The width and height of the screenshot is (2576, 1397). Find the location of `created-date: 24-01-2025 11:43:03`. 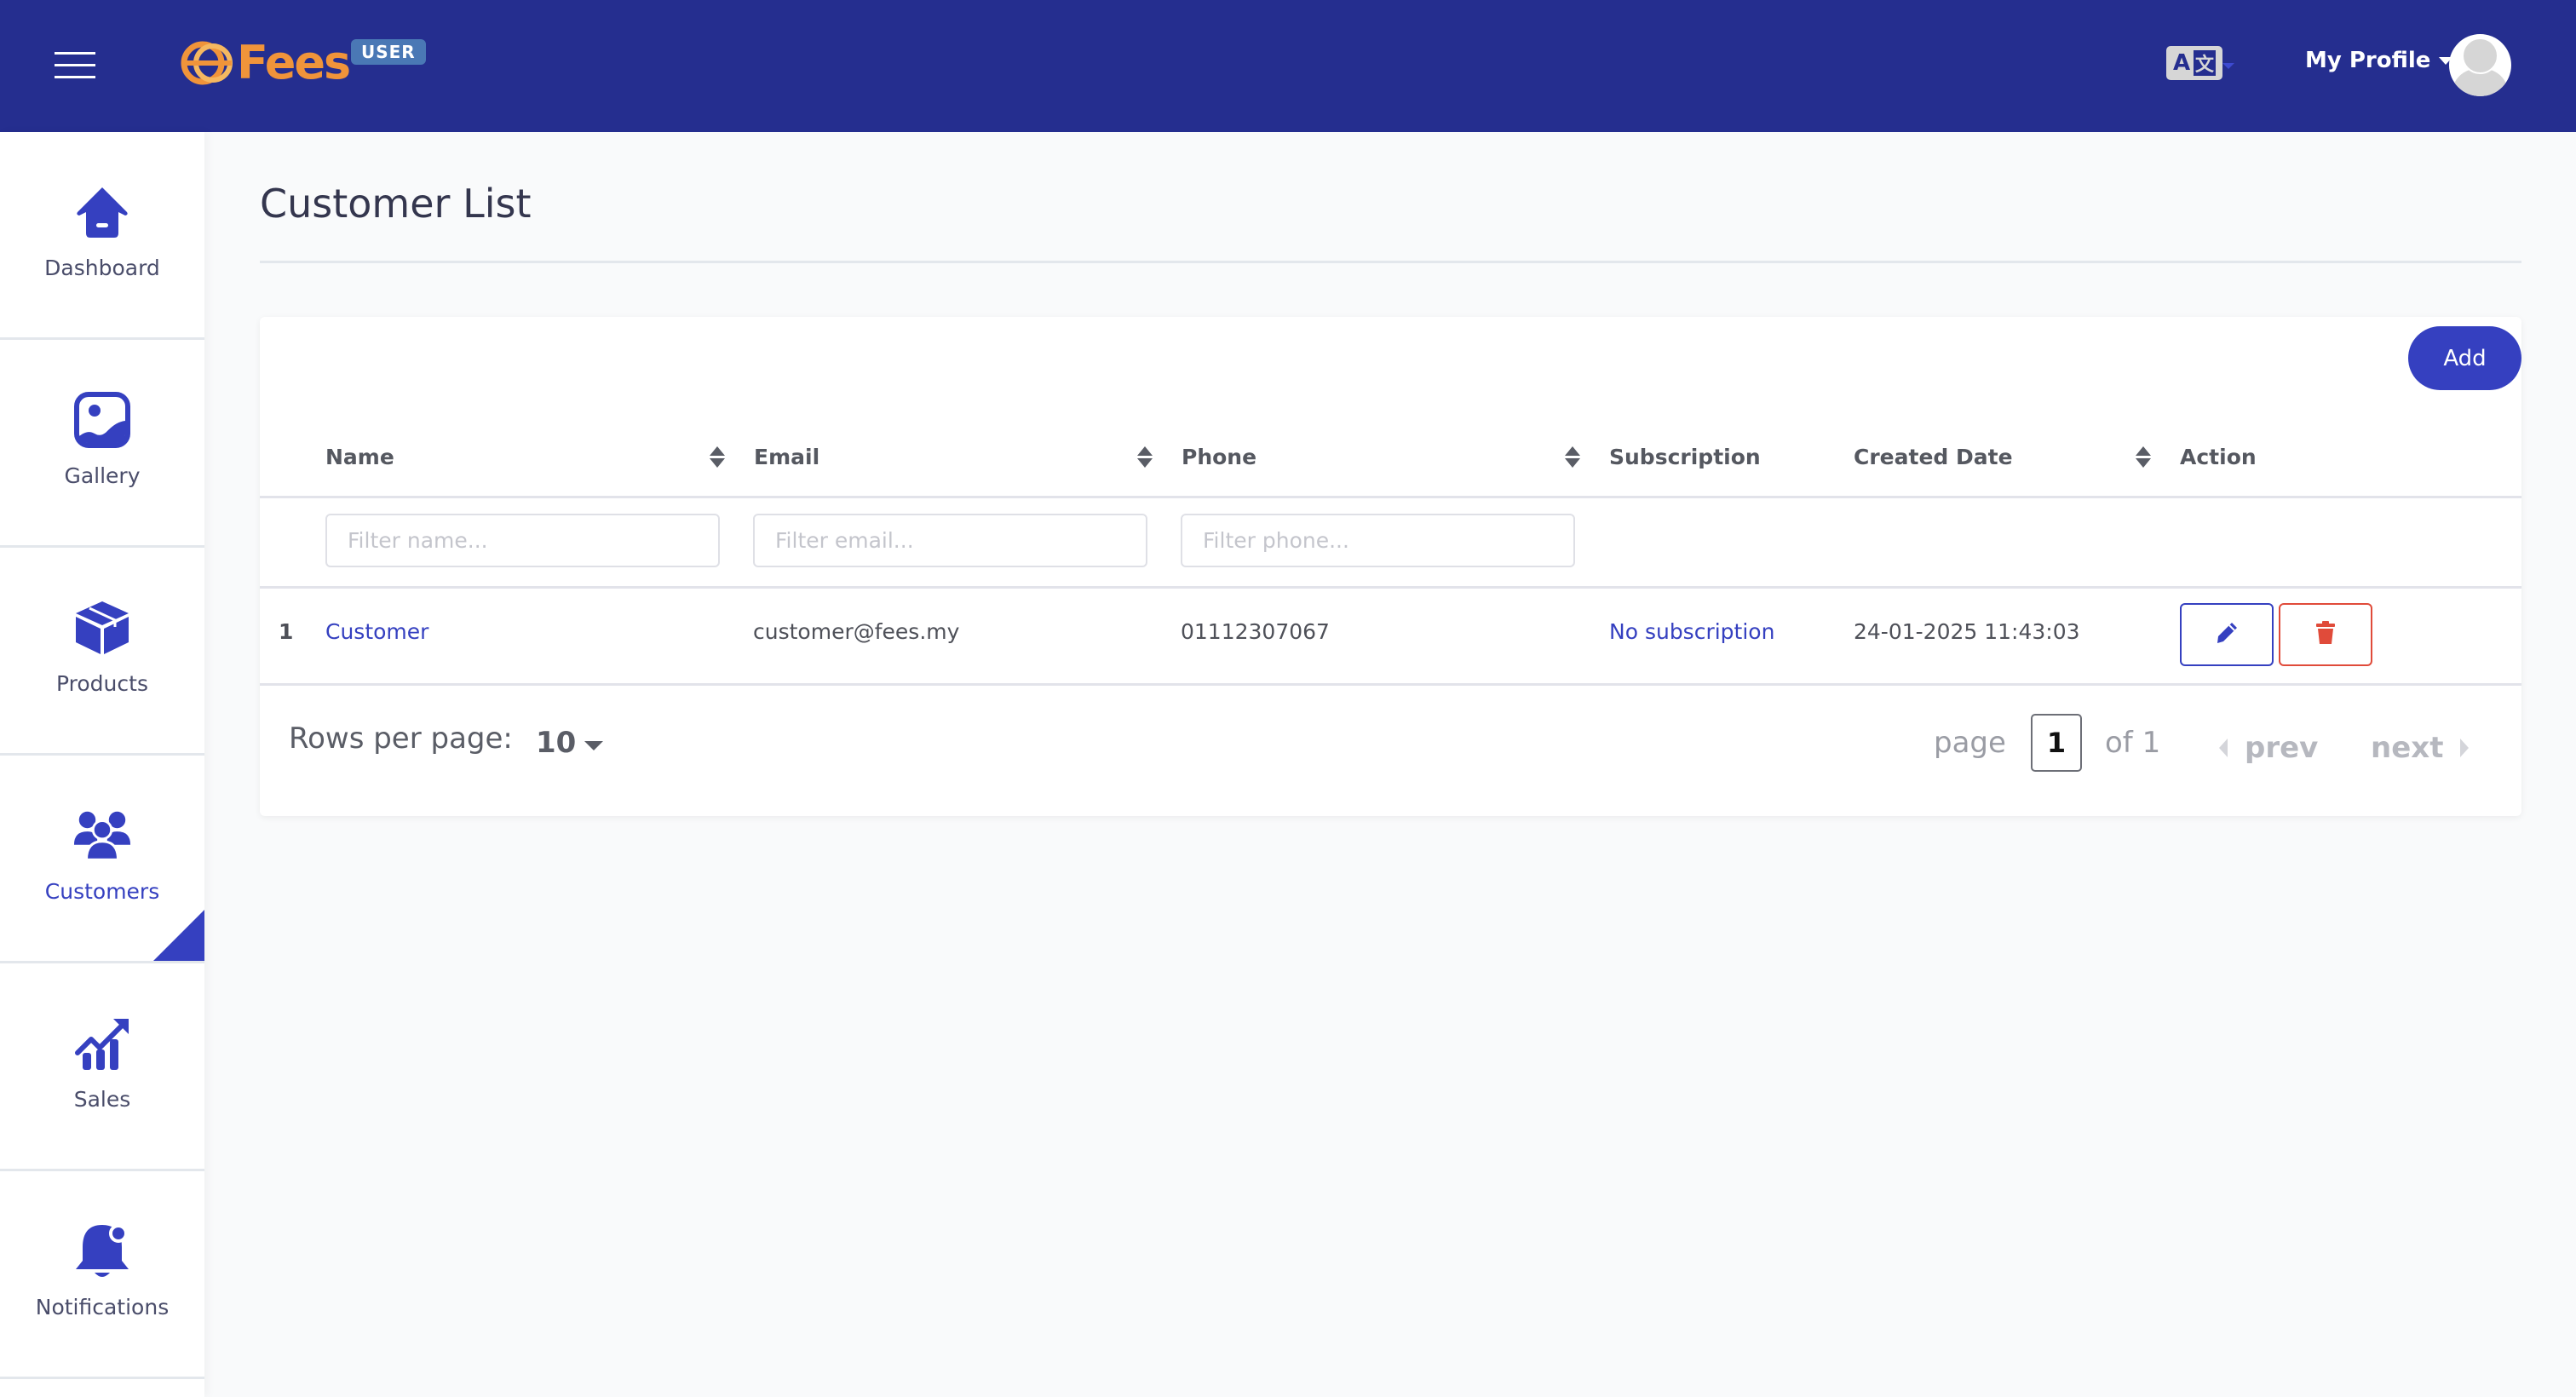

created-date: 24-01-2025 11:43:03 is located at coordinates (1967, 631).